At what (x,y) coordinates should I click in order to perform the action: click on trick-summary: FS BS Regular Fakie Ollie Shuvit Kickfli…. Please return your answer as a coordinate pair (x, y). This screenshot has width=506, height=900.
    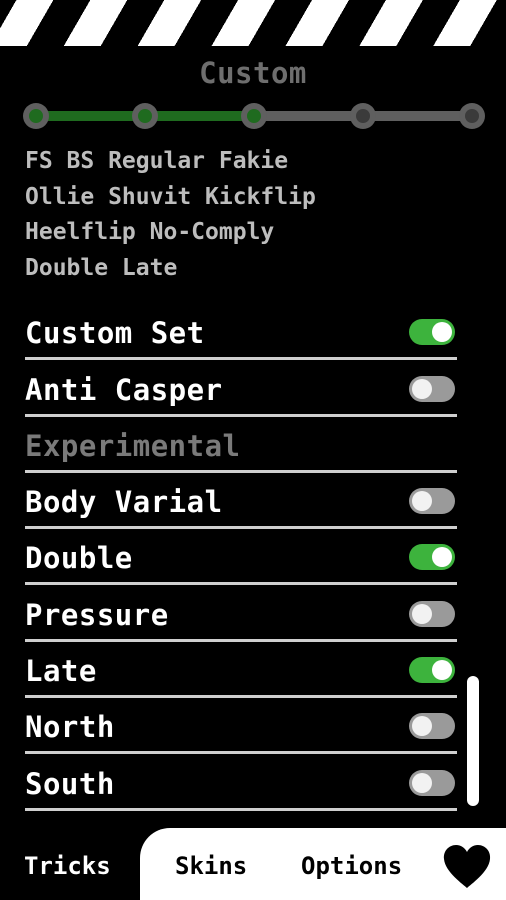
    Looking at the image, I should click on (235, 215).